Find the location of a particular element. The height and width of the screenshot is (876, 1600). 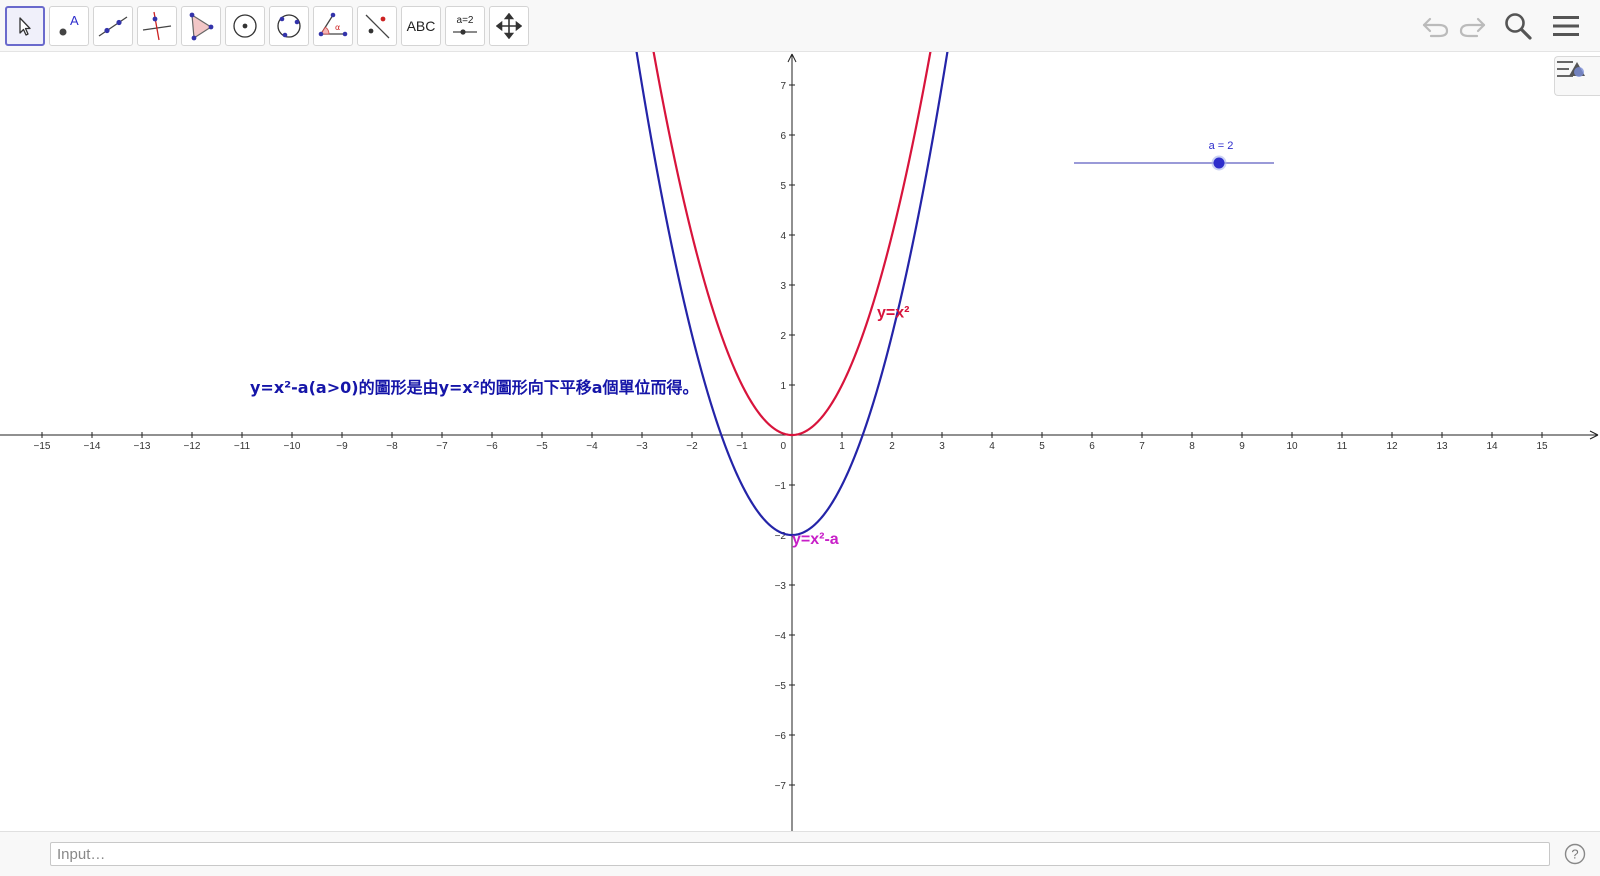

undo-icon is located at coordinates (1435, 27).